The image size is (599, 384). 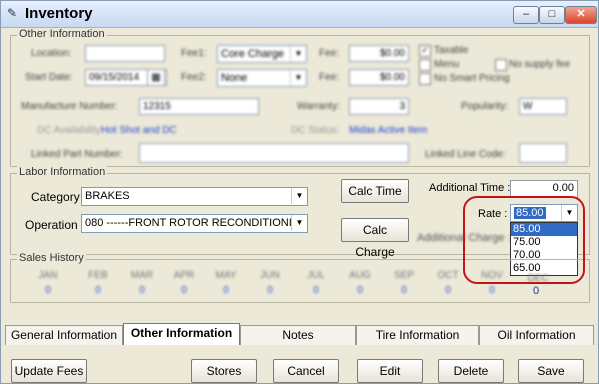 I want to click on calc-charge-button: Calc Charge, so click(x=375, y=238).